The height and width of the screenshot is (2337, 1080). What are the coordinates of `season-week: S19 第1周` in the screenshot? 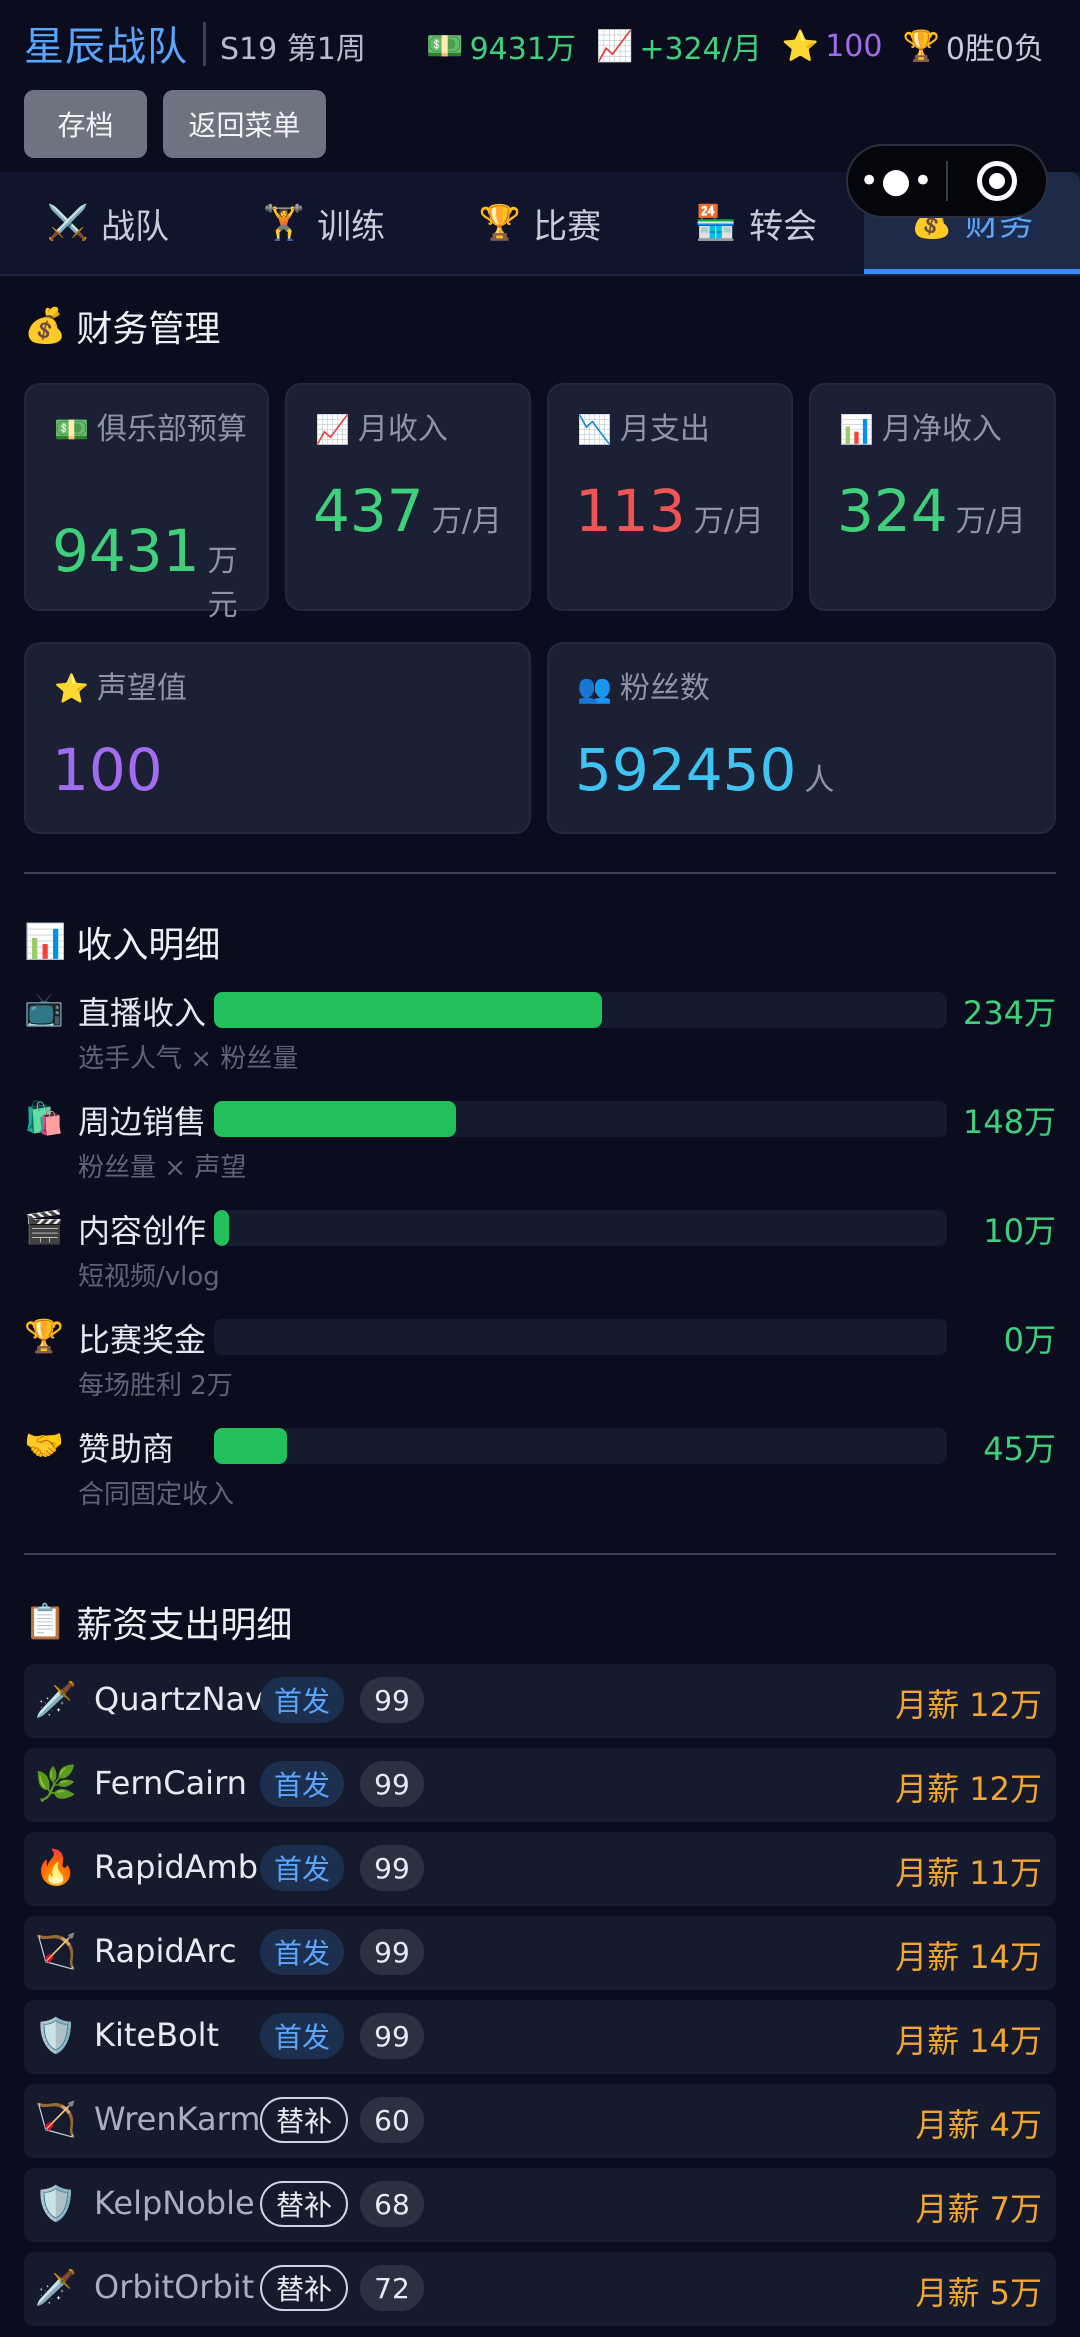 It's located at (293, 49).